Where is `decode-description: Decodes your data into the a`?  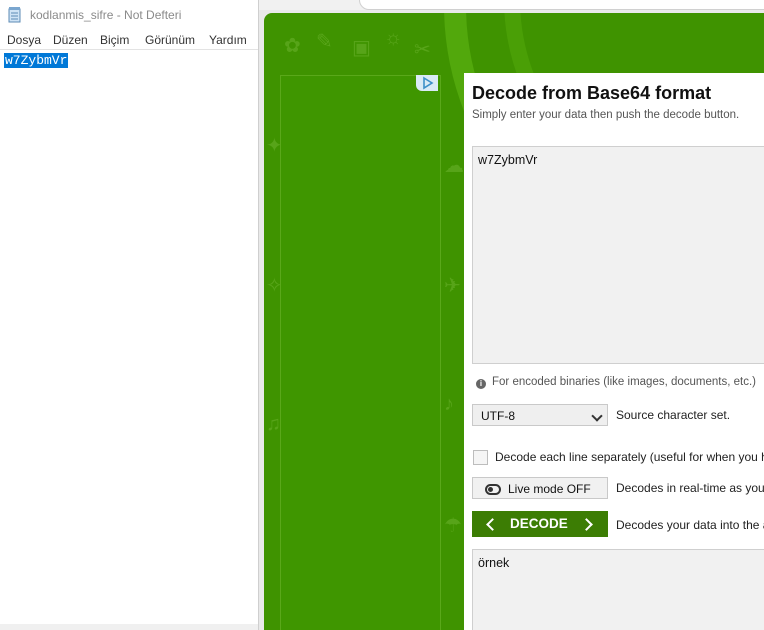 decode-description: Decodes your data into the a is located at coordinates (690, 525).